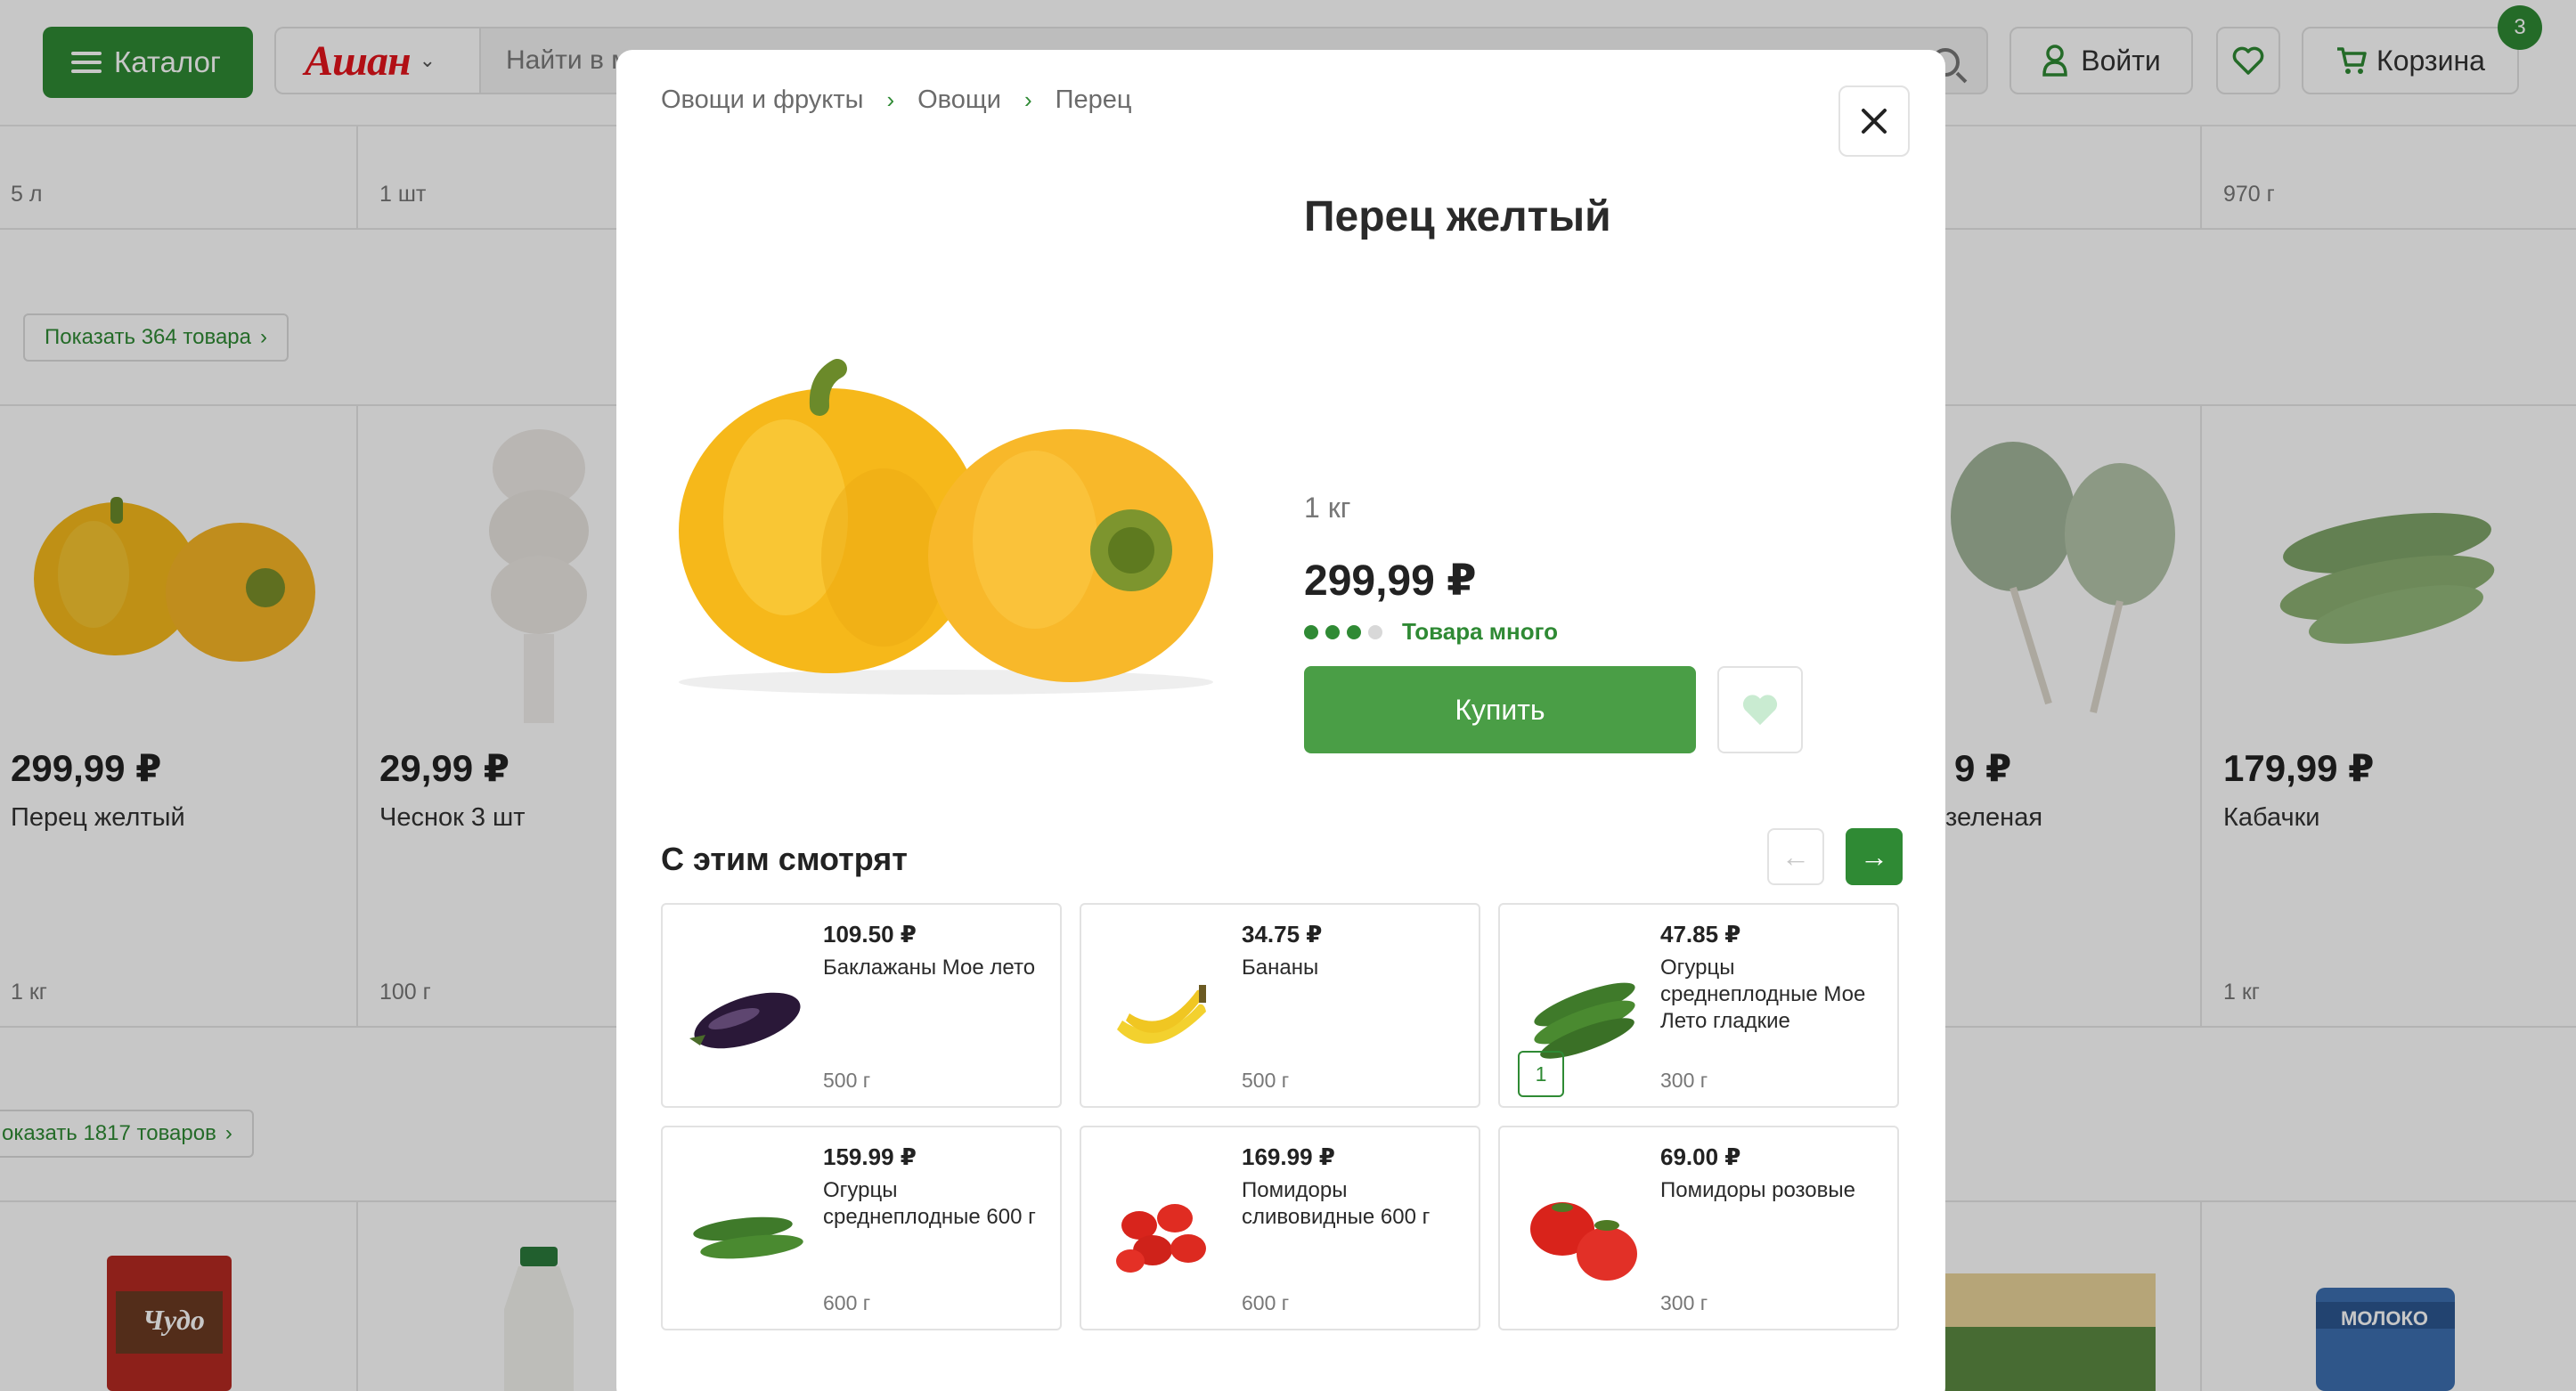  I want to click on product-weight: 1 кг, so click(1327, 508).